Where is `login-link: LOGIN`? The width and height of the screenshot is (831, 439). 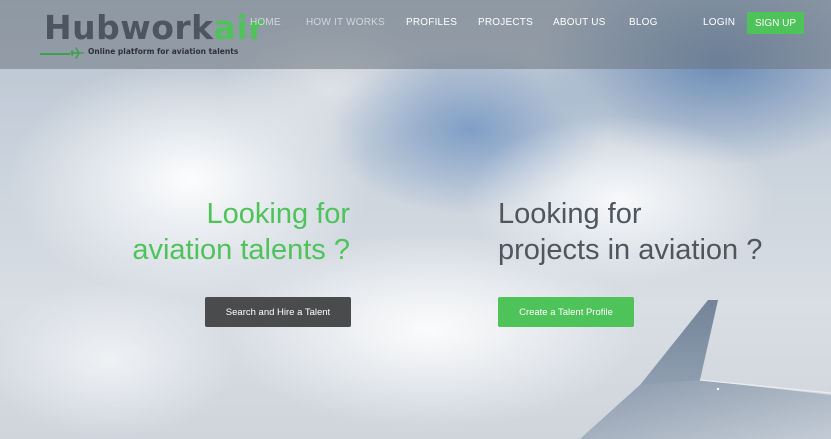
login-link: LOGIN is located at coordinates (719, 22).